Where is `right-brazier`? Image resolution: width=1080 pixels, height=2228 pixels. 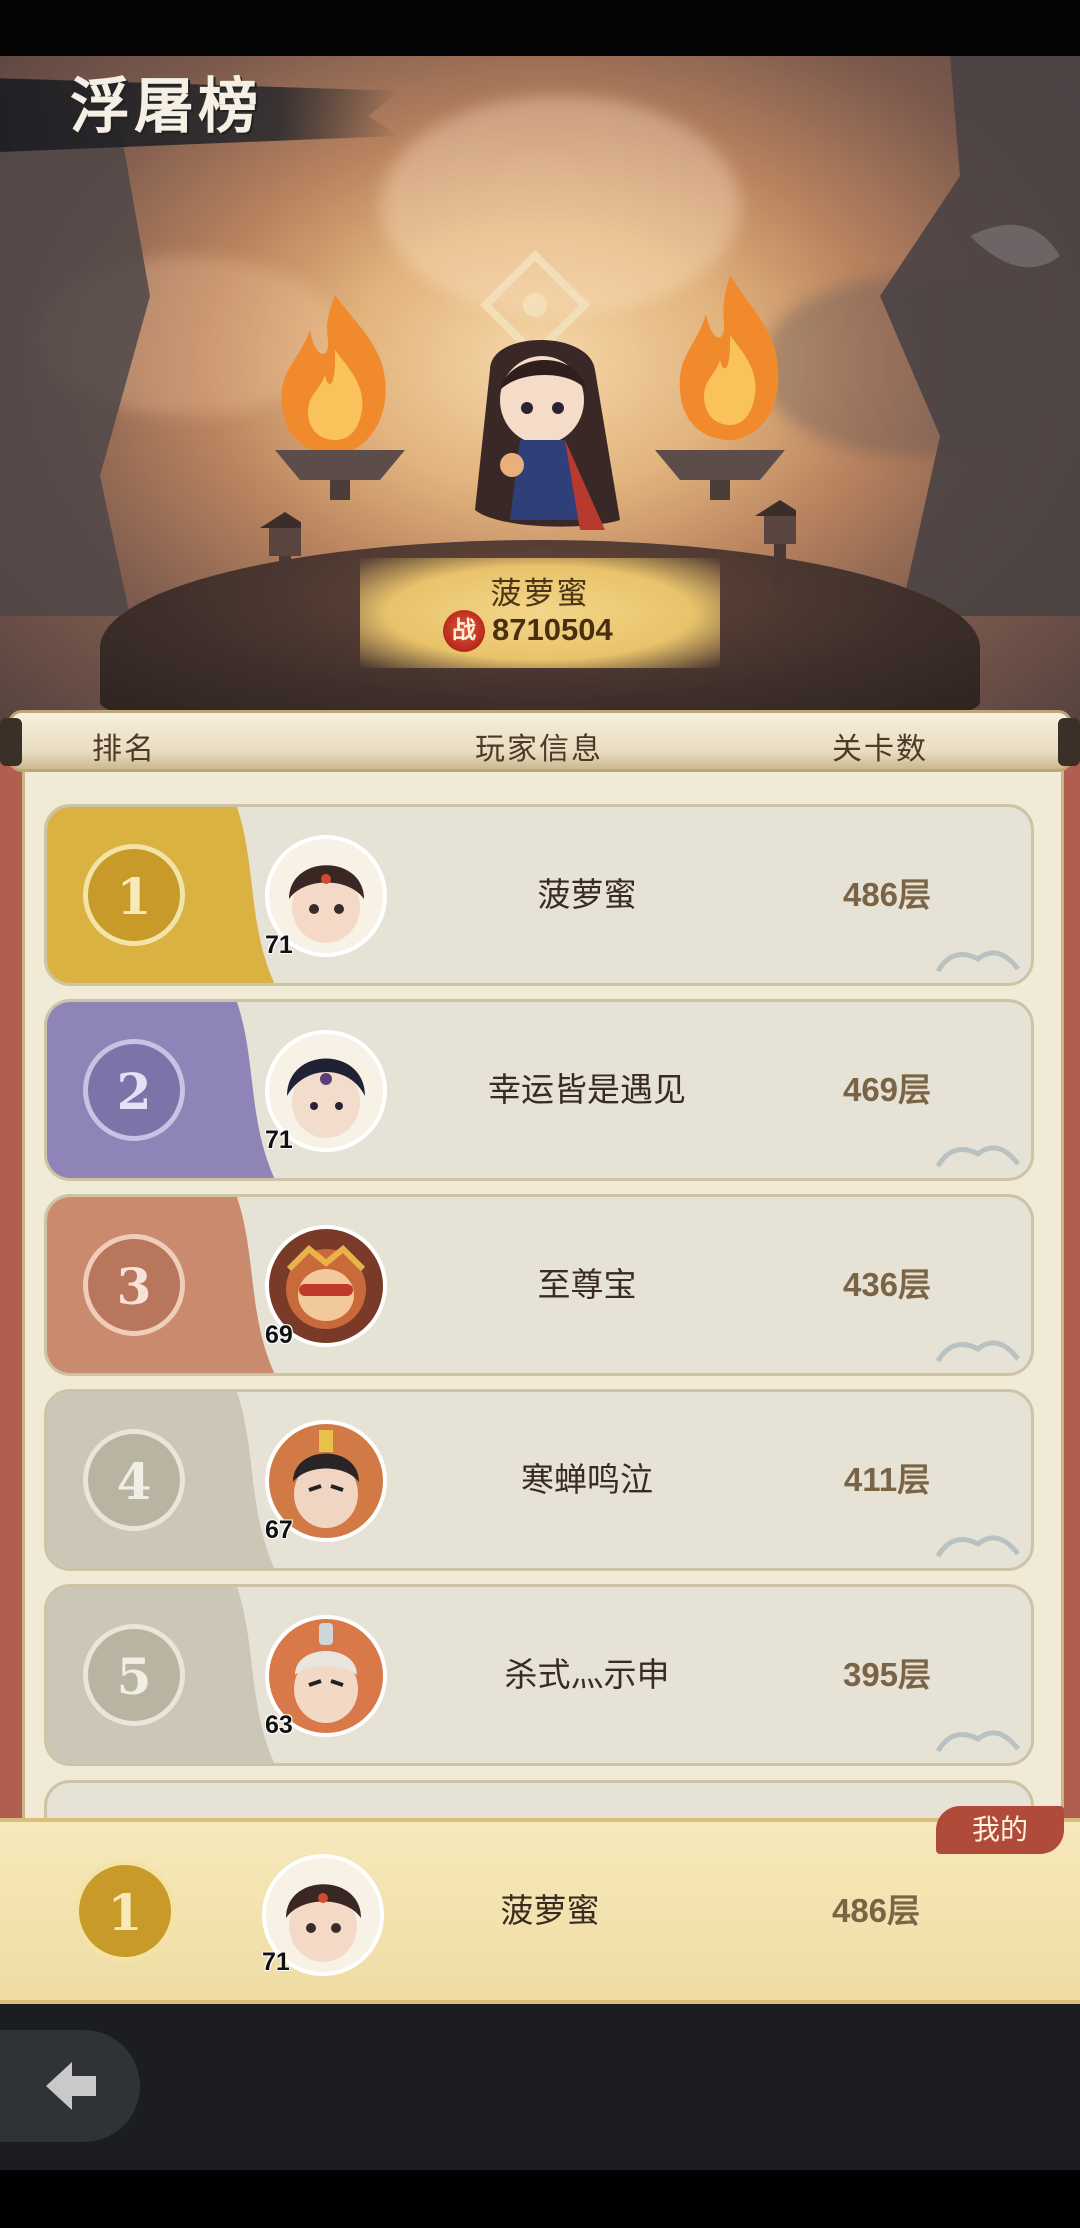
right-brazier is located at coordinates (720, 475).